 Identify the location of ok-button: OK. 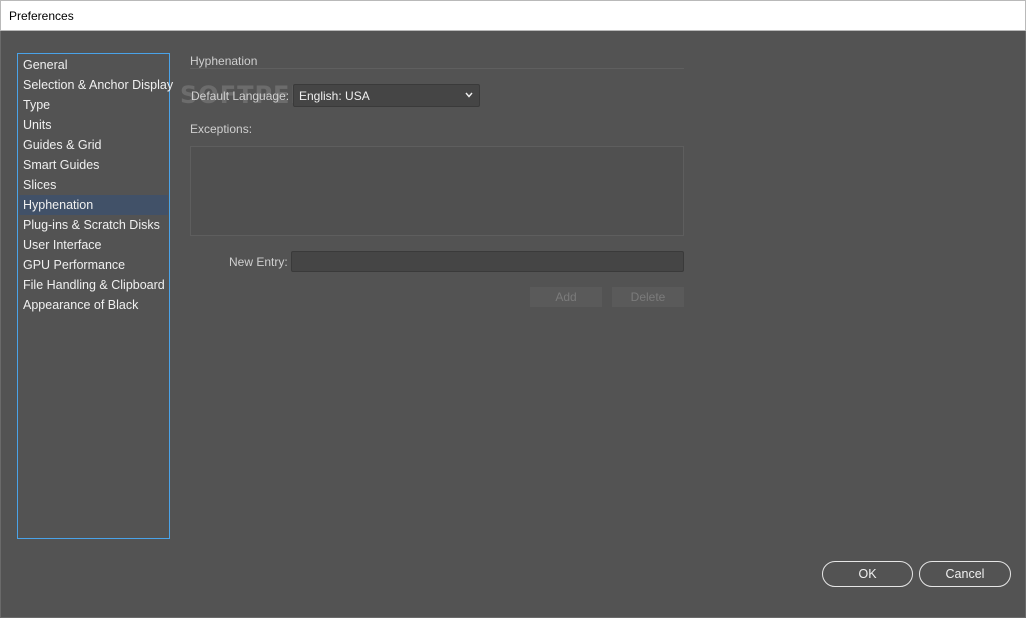
(867, 574).